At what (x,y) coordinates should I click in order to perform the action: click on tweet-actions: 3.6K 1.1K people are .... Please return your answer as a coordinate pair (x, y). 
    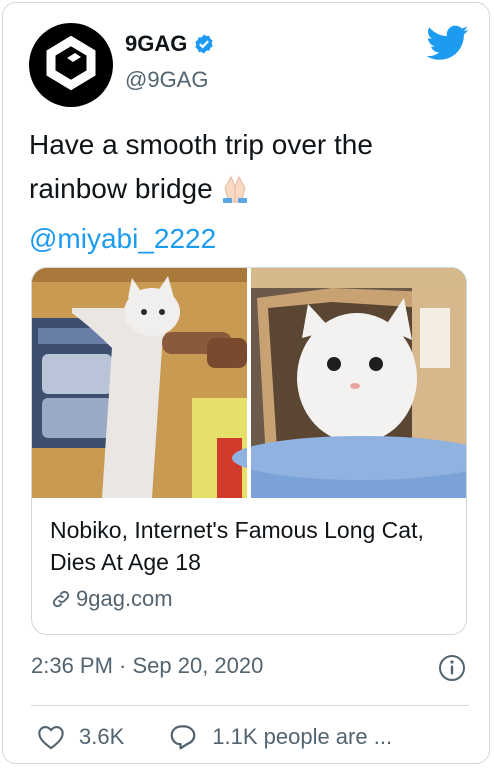
    Looking at the image, I should click on (211, 737).